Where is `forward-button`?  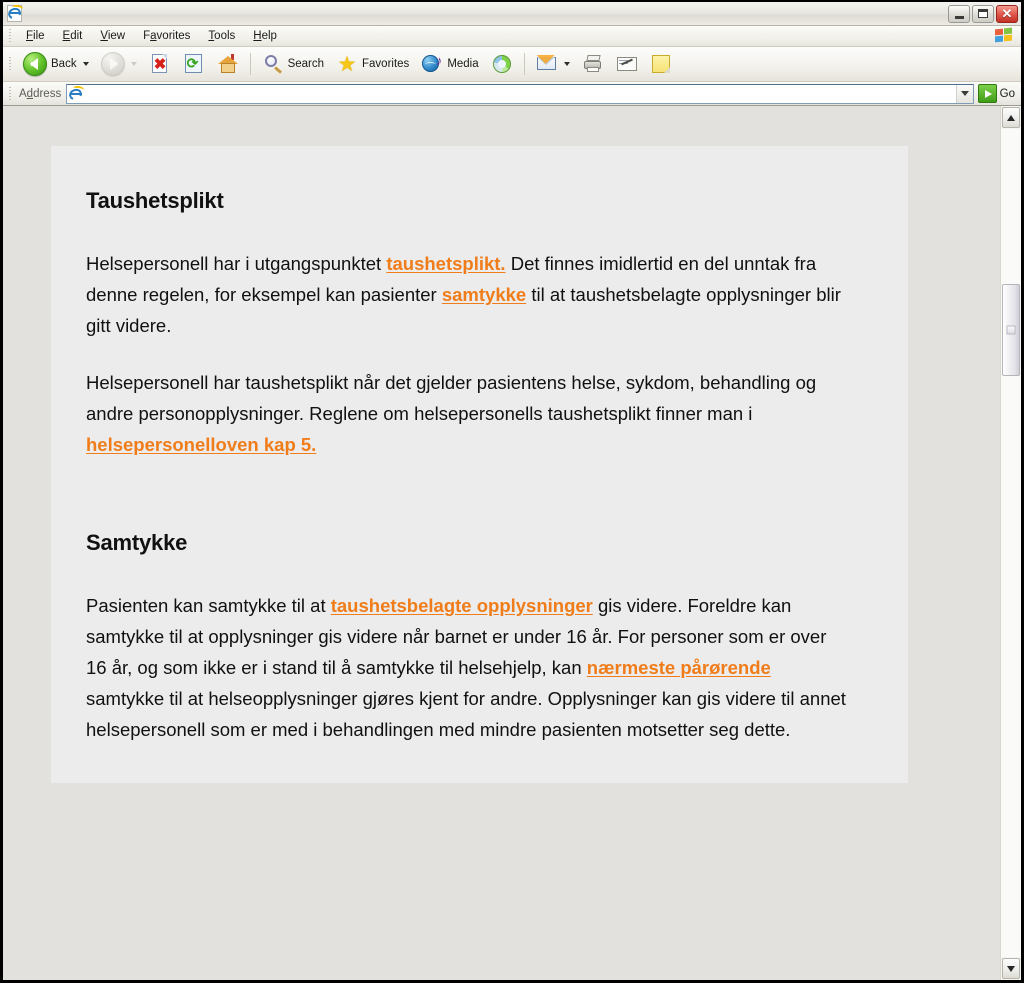
forward-button is located at coordinates (119, 64).